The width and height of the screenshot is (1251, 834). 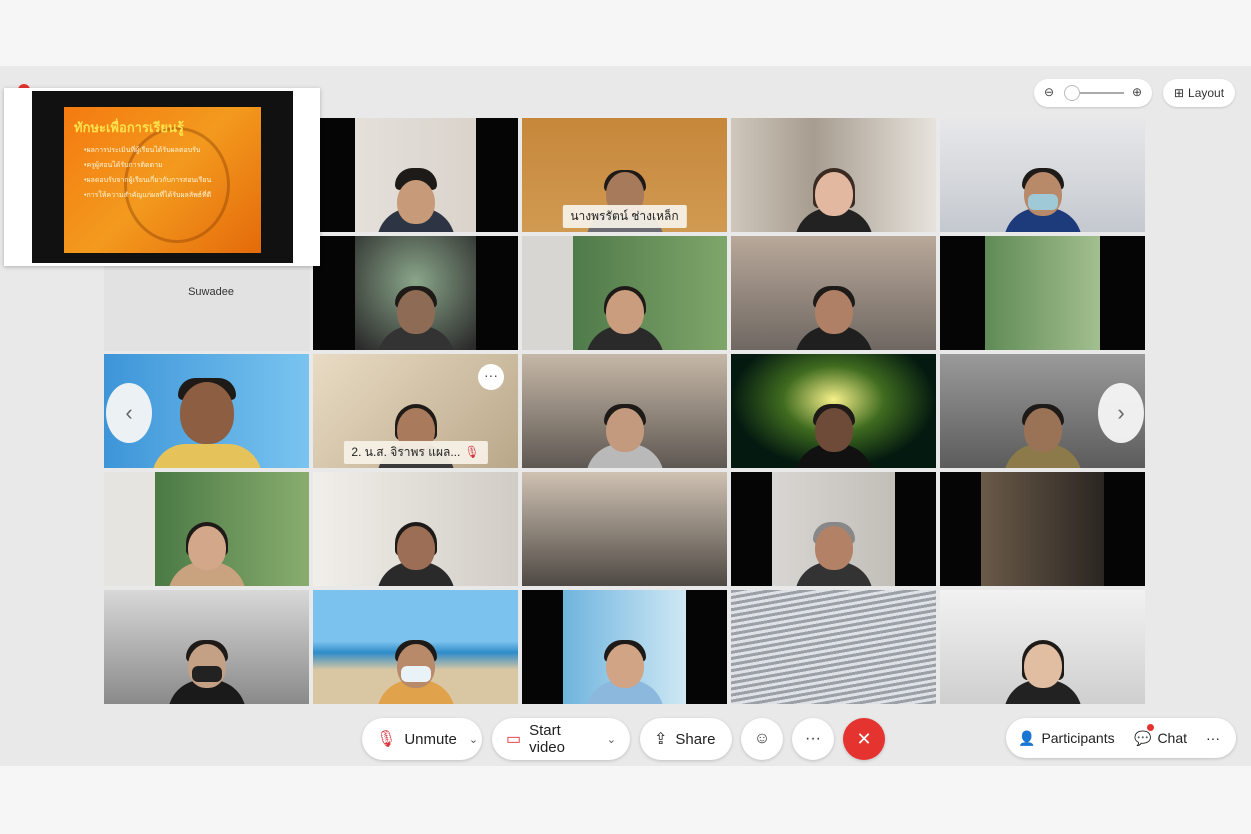 I want to click on layout-button: ⊞ Layout, so click(x=1199, y=93).